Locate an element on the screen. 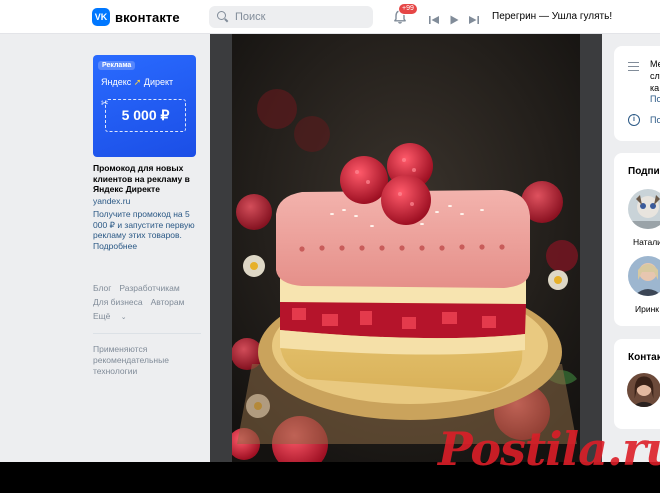  subscriptions-title: Подпис is located at coordinates (644, 171).